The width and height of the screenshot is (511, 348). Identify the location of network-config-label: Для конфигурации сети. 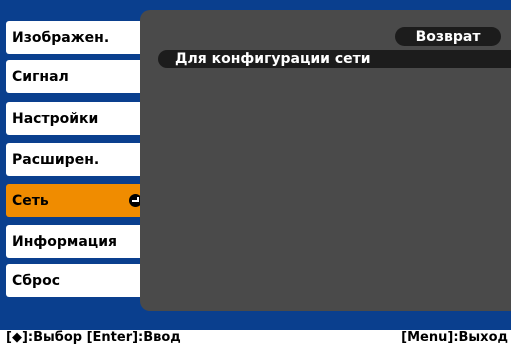
(273, 59).